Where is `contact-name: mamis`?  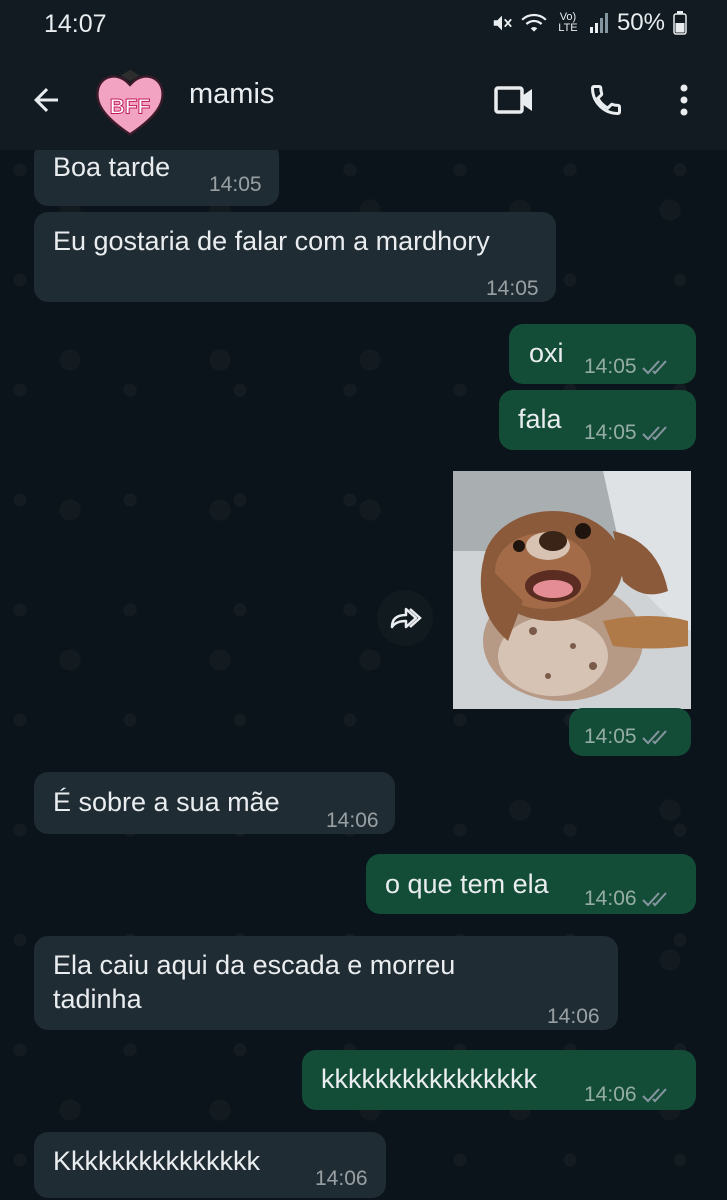
contact-name: mamis is located at coordinates (231, 94).